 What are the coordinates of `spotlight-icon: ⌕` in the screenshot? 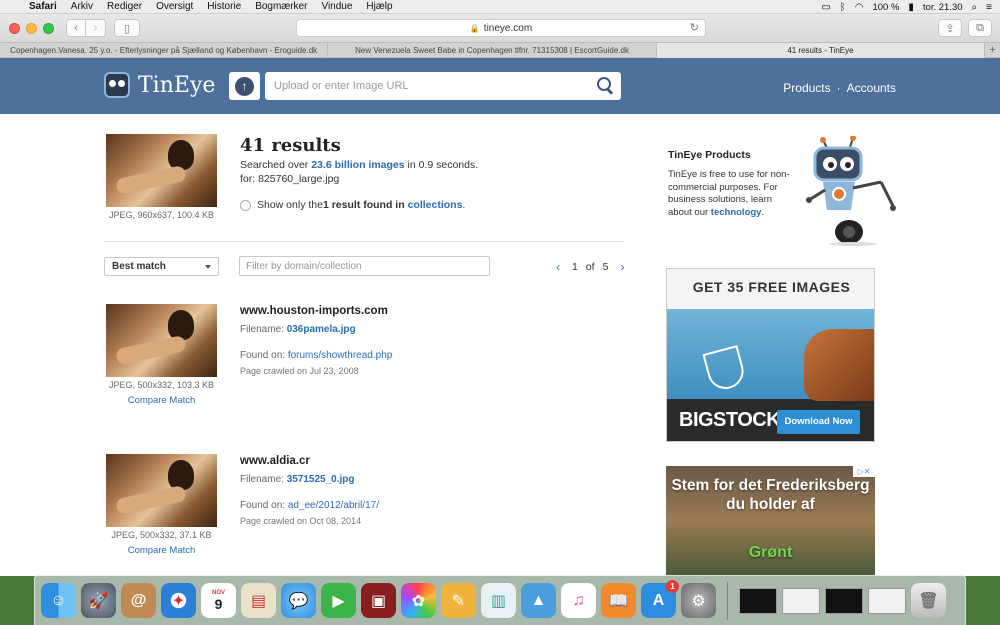 It's located at (975, 7).